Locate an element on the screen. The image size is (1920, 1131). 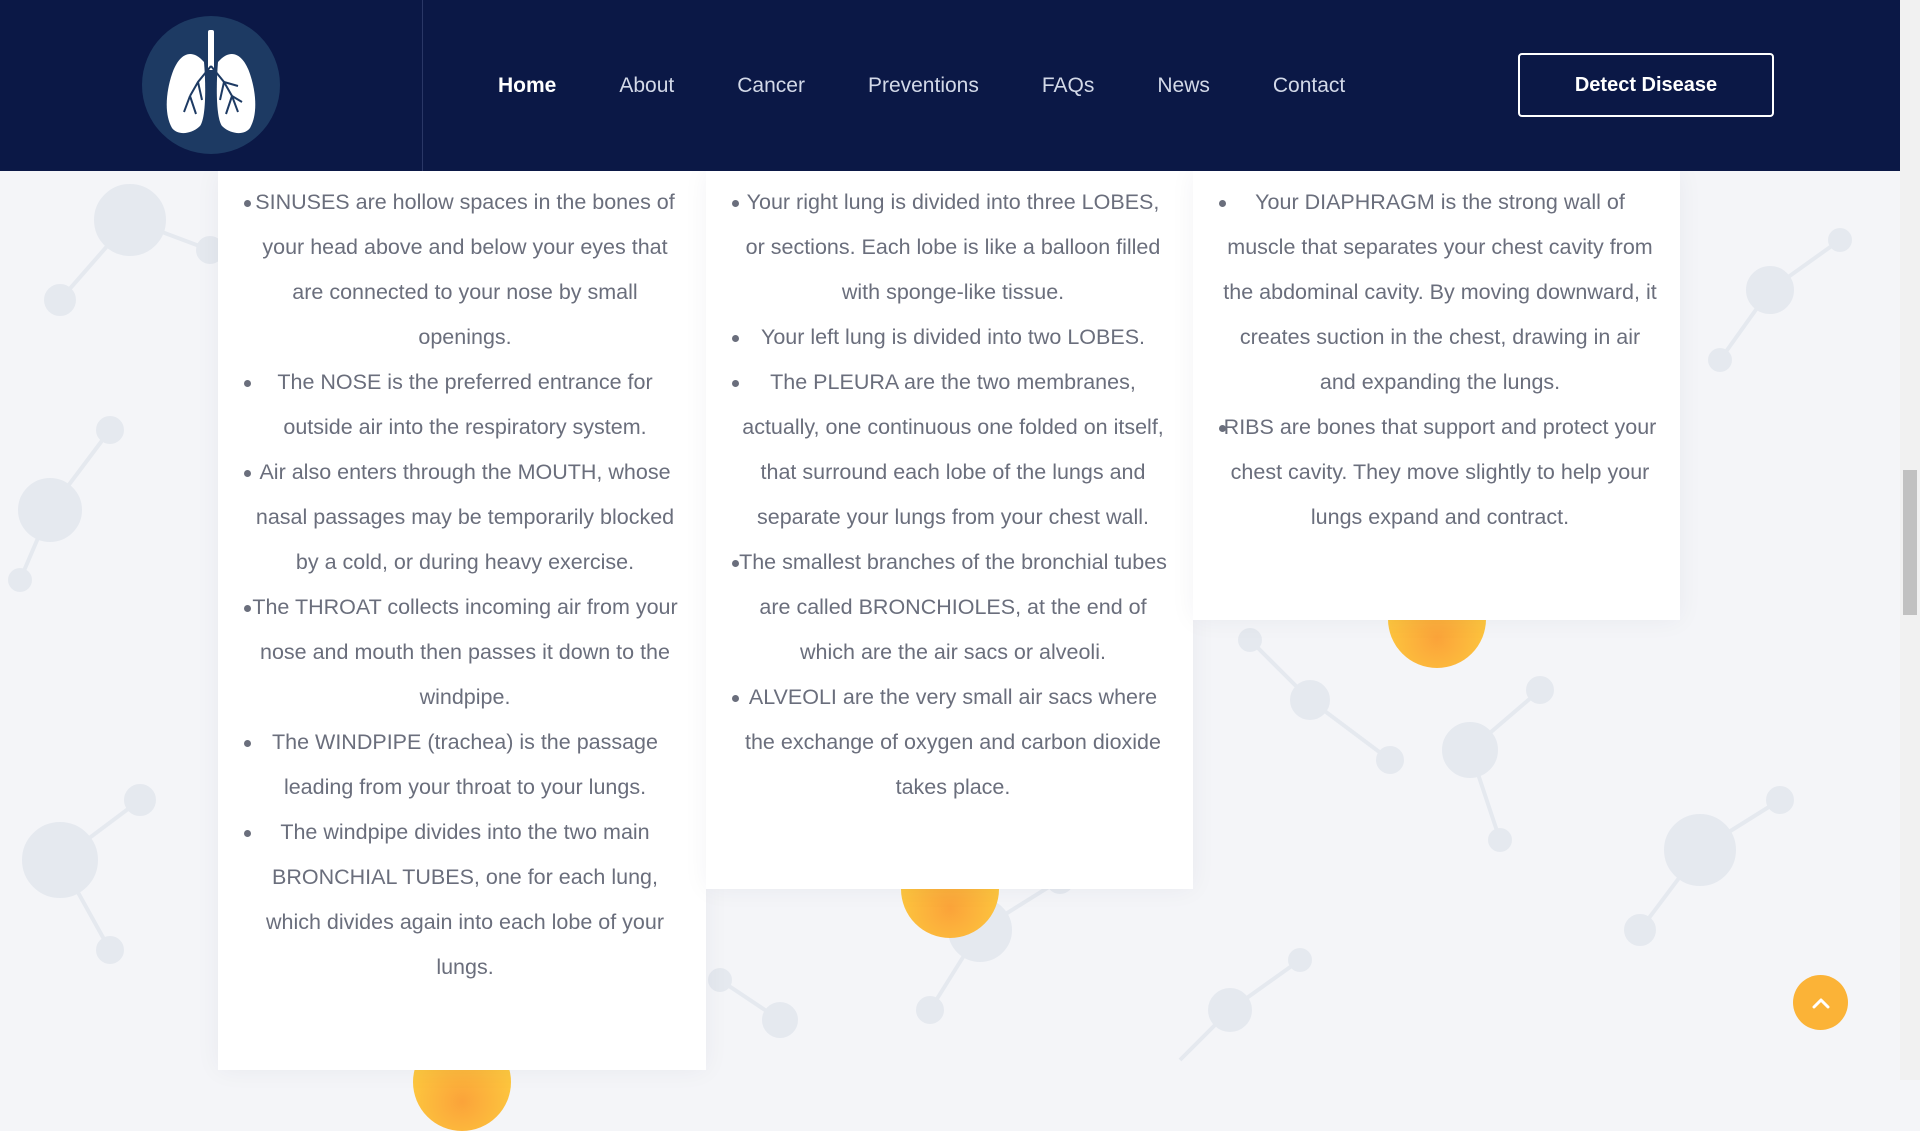
nav-contact: Contact is located at coordinates (1309, 86).